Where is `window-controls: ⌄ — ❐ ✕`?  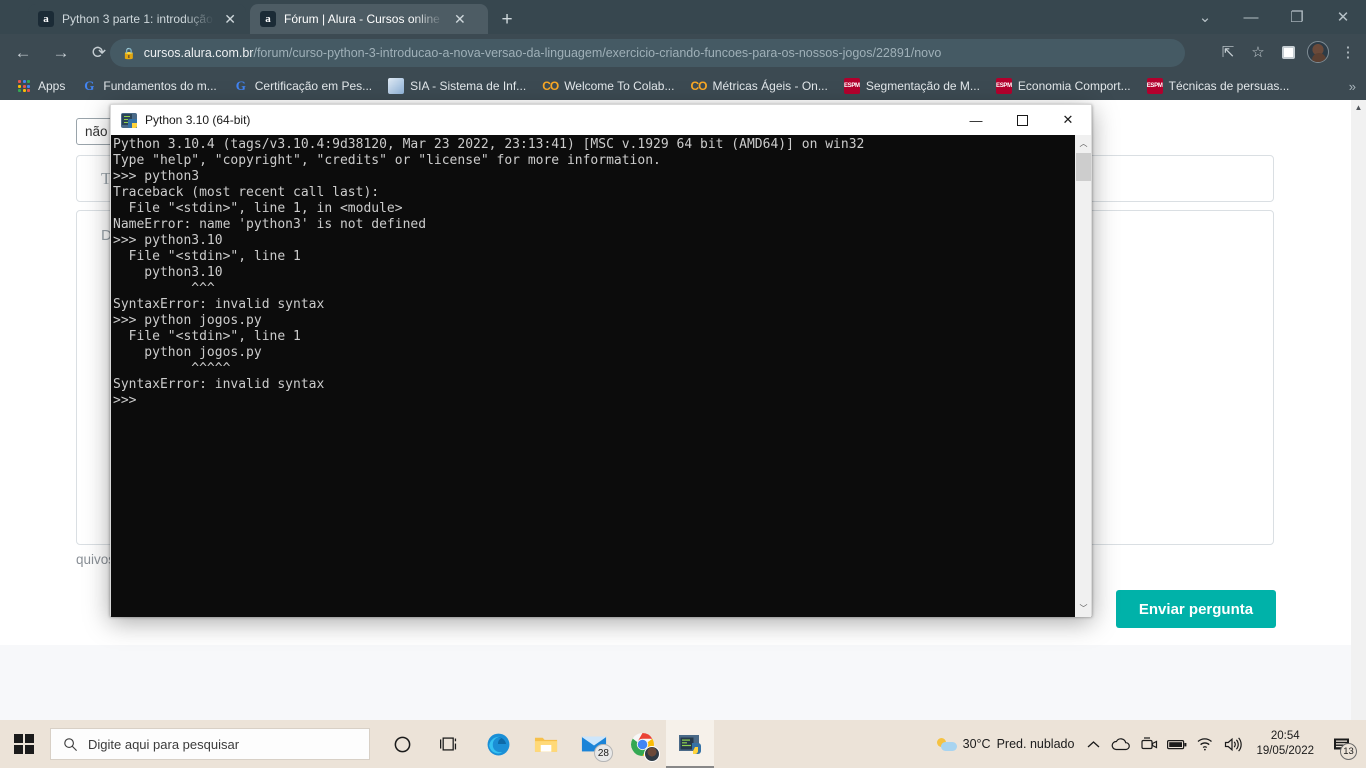
window-controls: ⌄ — ❐ ✕ is located at coordinates (1274, 17).